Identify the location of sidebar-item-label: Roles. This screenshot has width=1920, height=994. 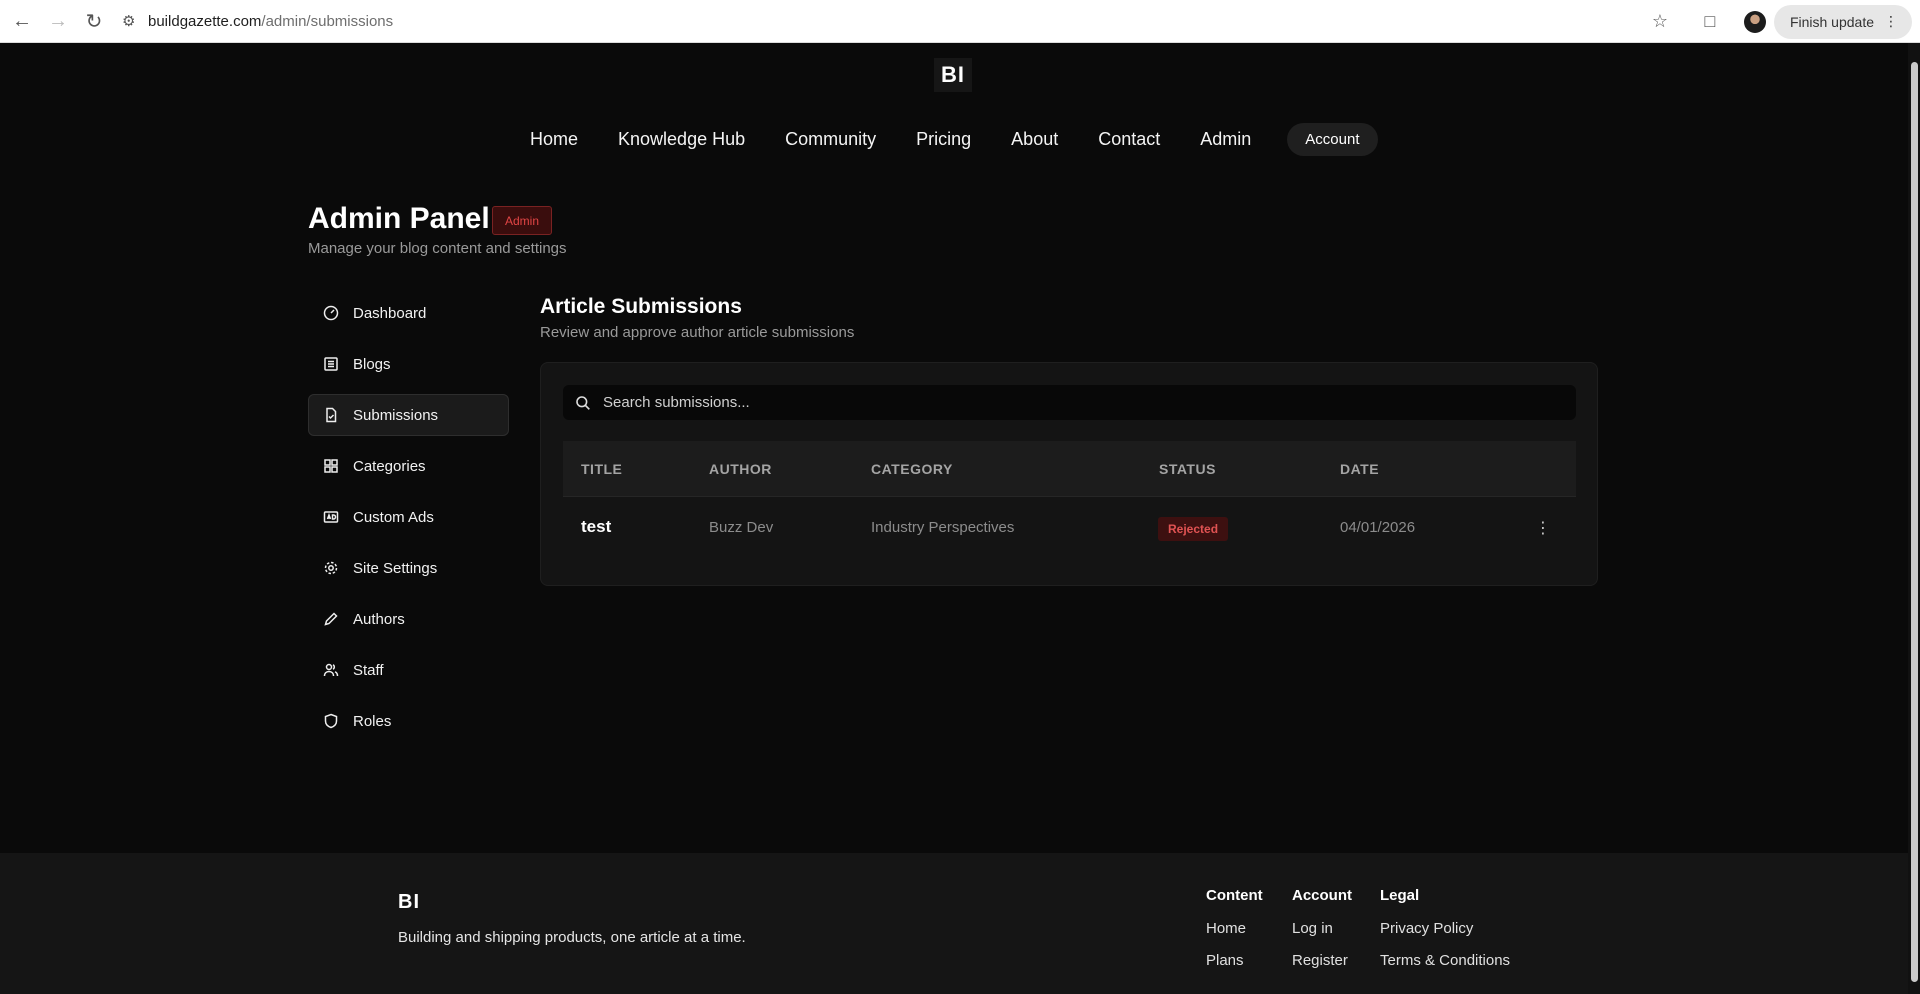
(372, 721).